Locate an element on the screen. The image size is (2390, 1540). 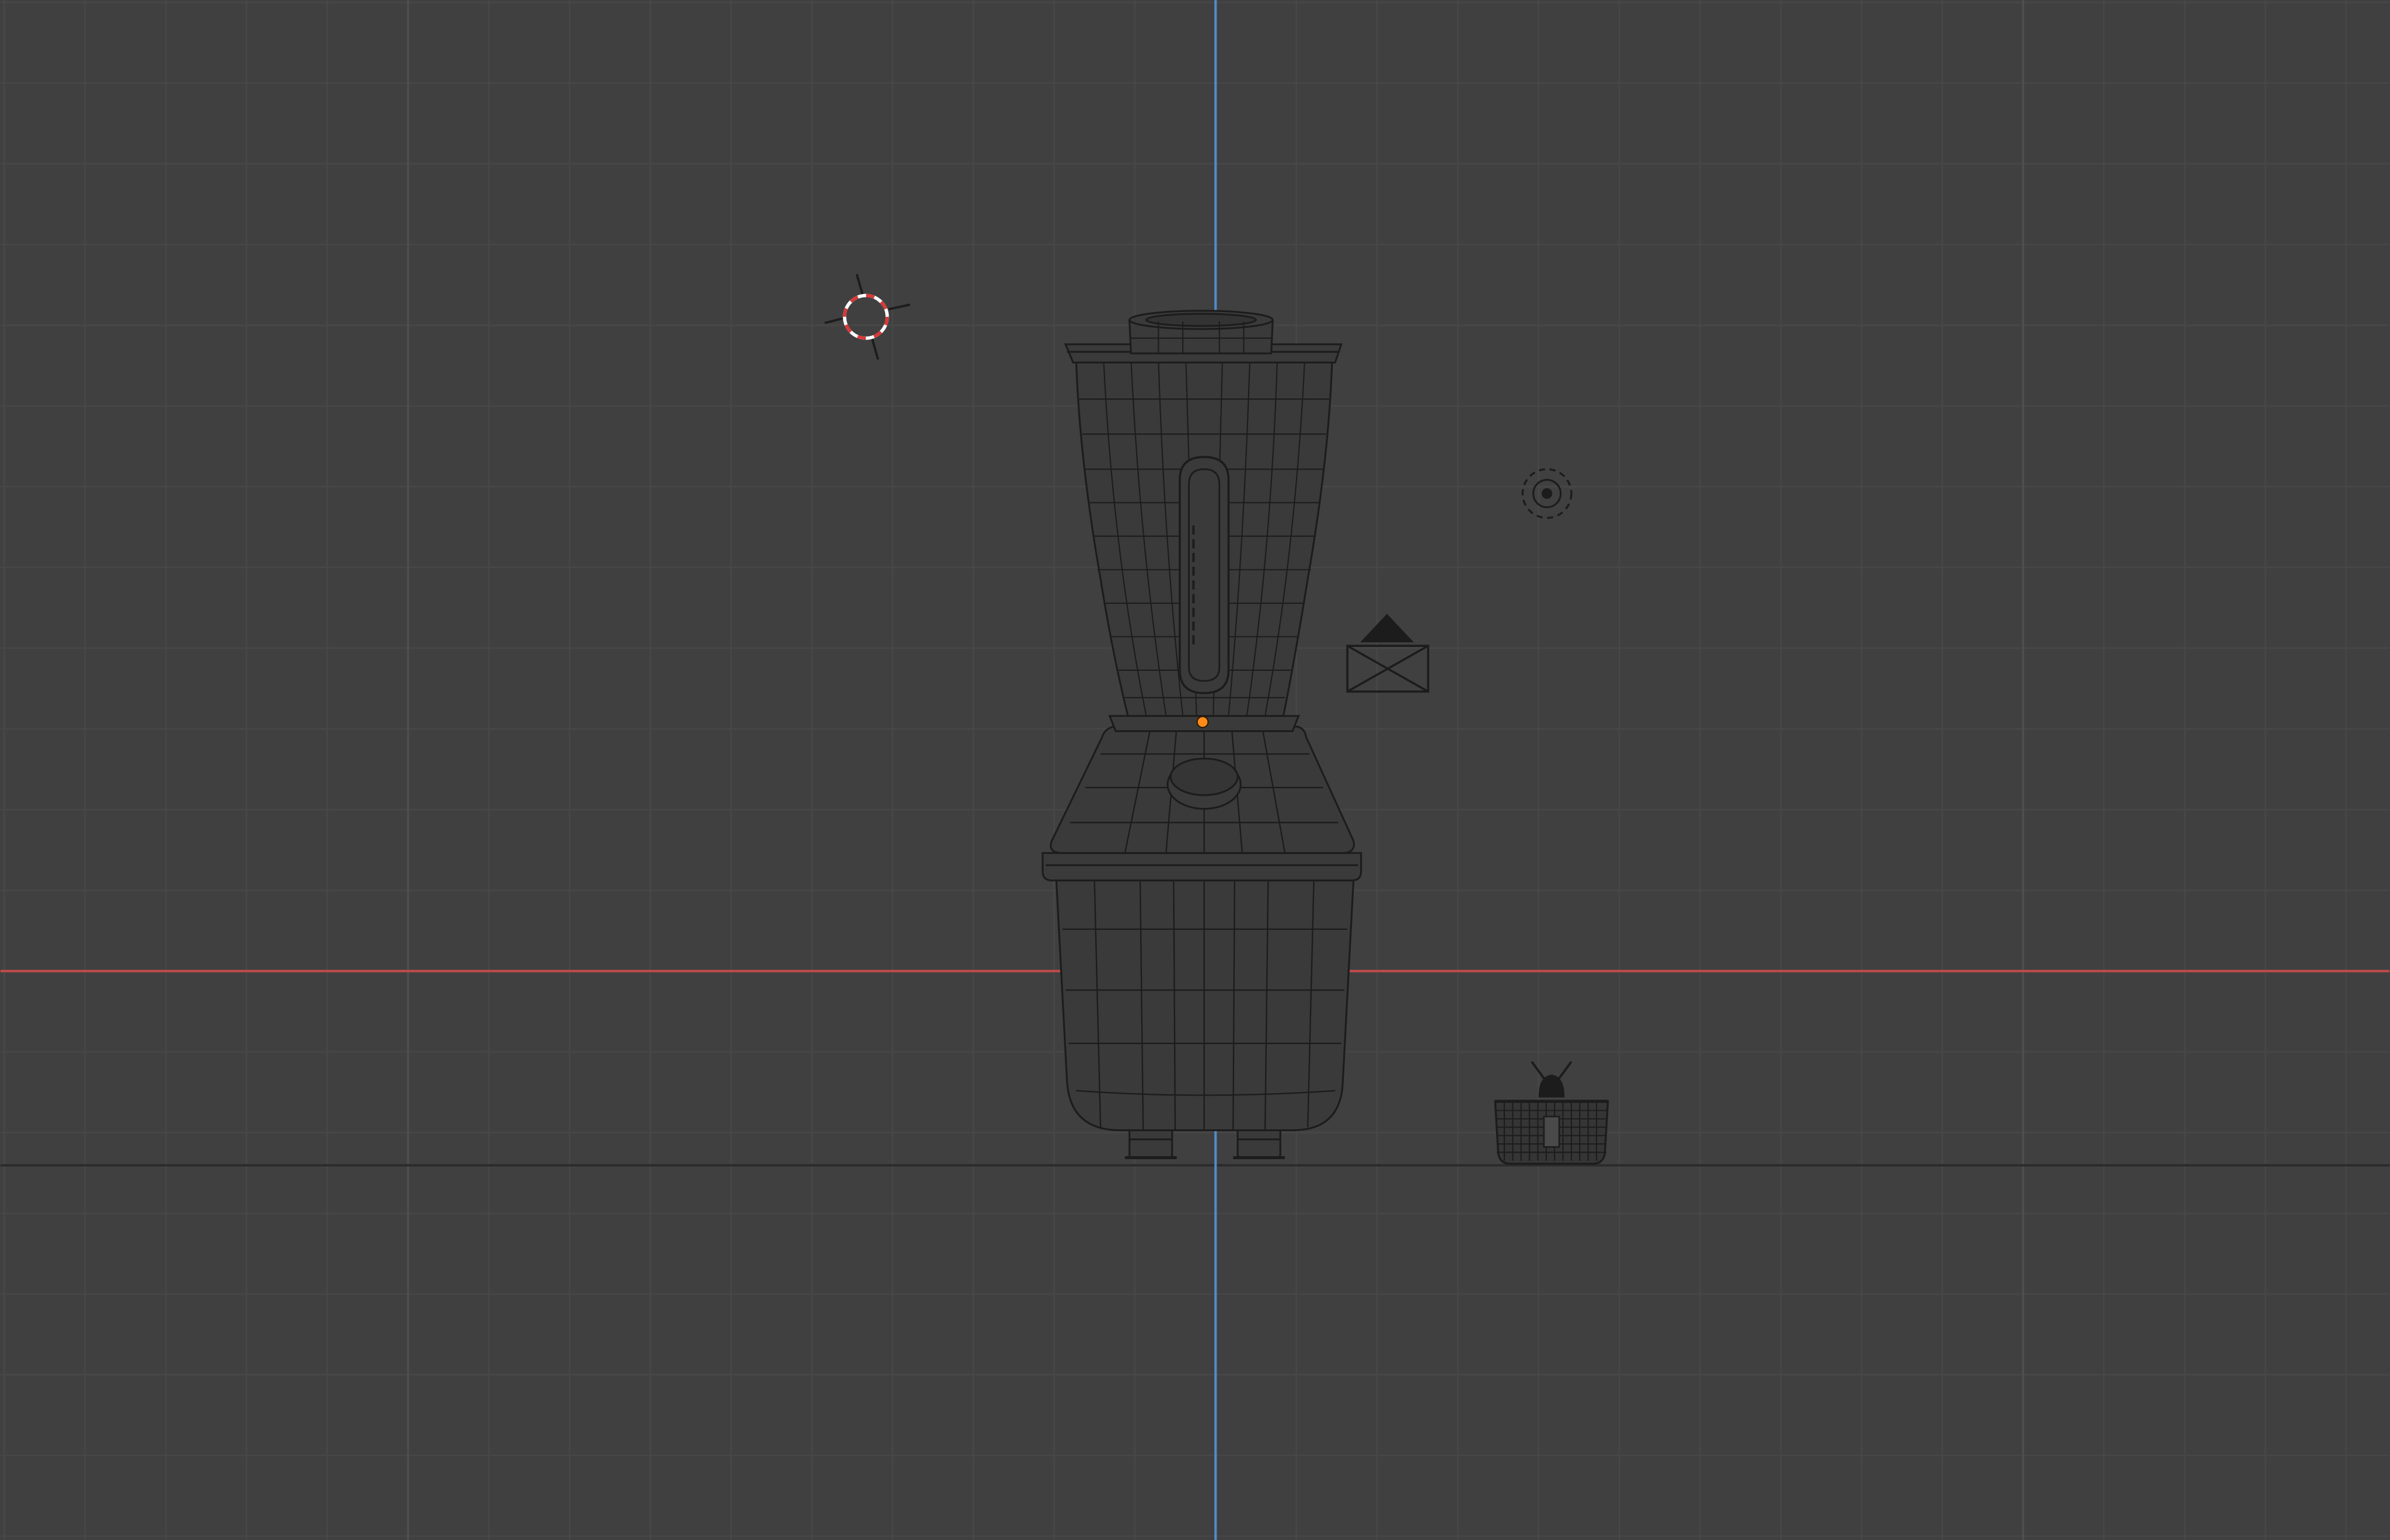
basket-wireframe-icon is located at coordinates (1551, 1112).